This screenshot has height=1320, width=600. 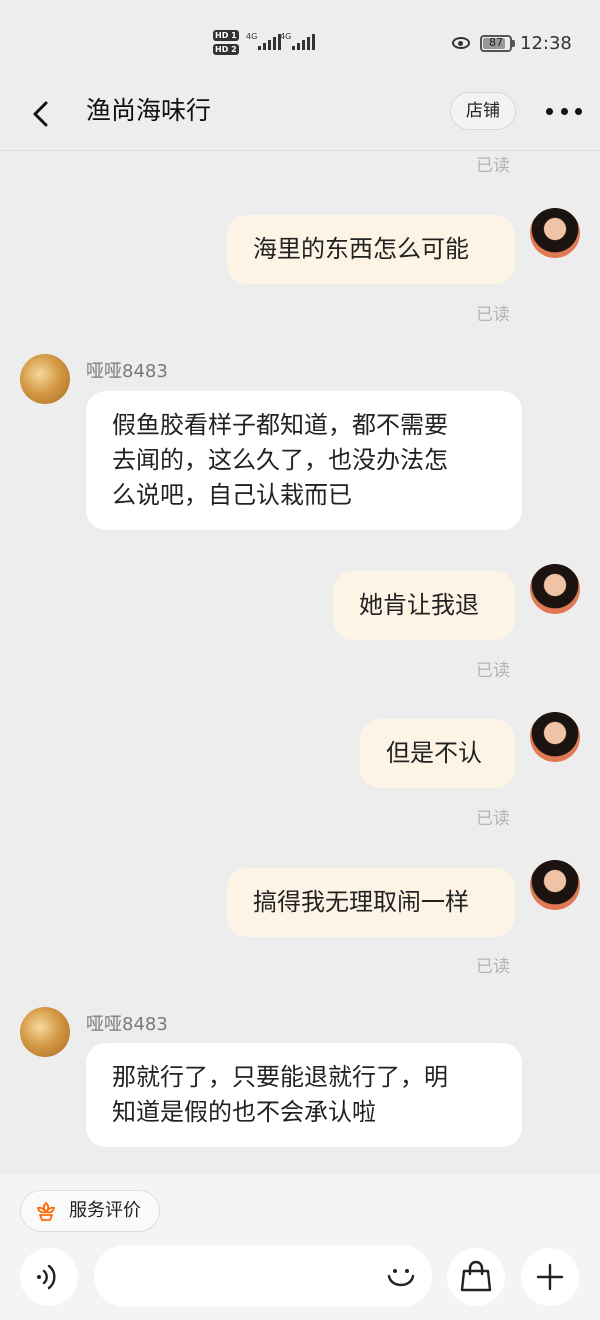 I want to click on clock: 12:38, so click(x=546, y=43).